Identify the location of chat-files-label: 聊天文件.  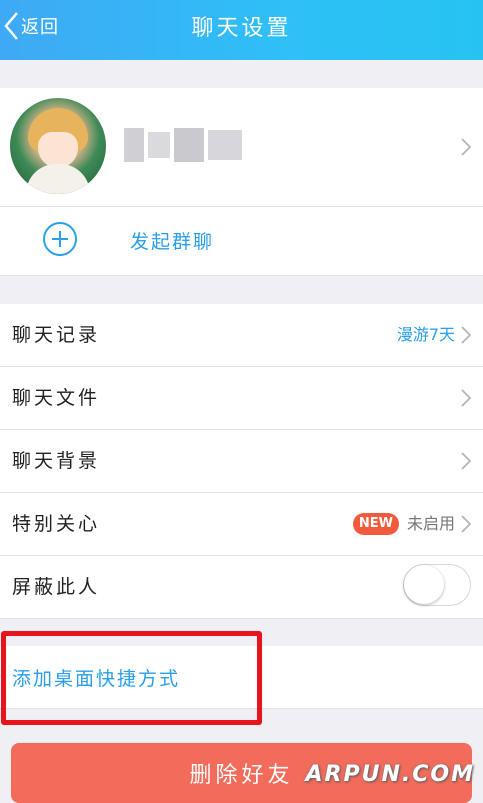
(56, 398).